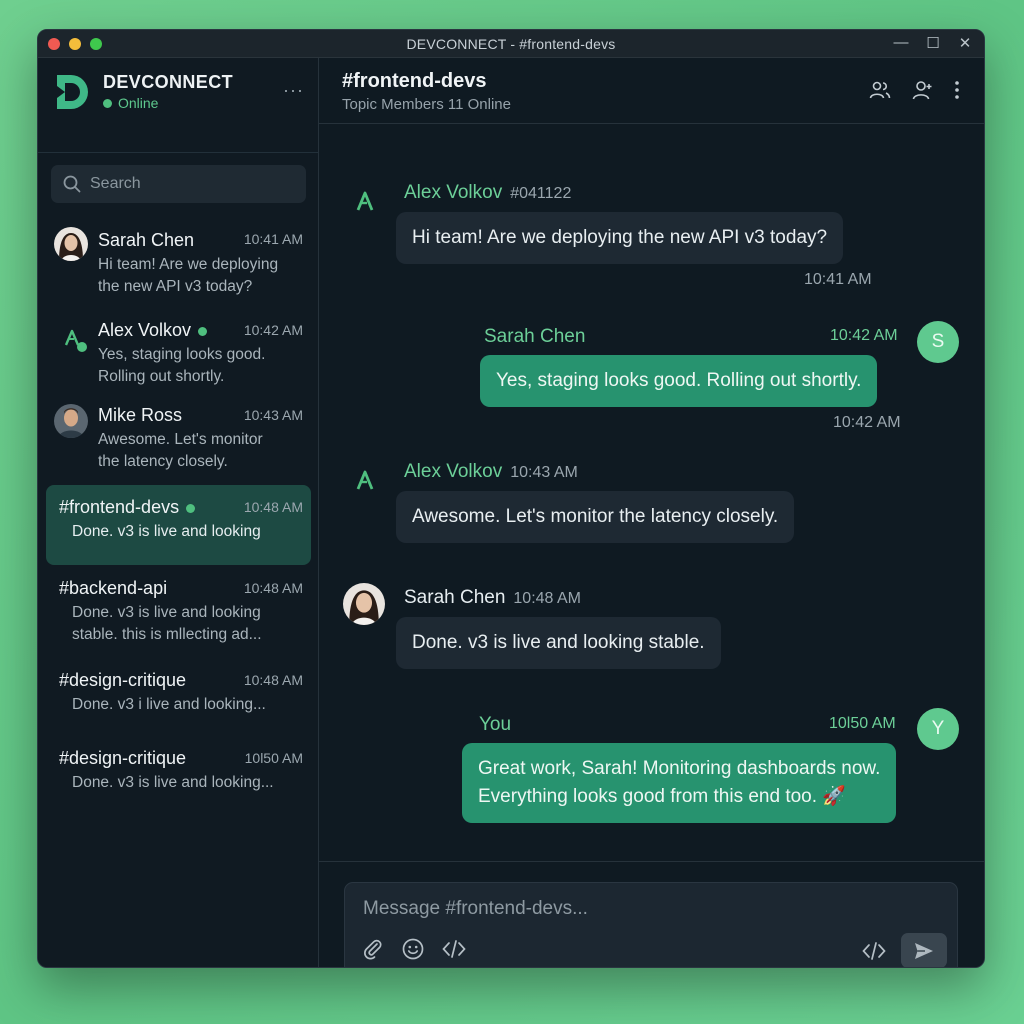 The height and width of the screenshot is (1024, 1024). What do you see at coordinates (72, 184) in the screenshot?
I see `search-icon` at bounding box center [72, 184].